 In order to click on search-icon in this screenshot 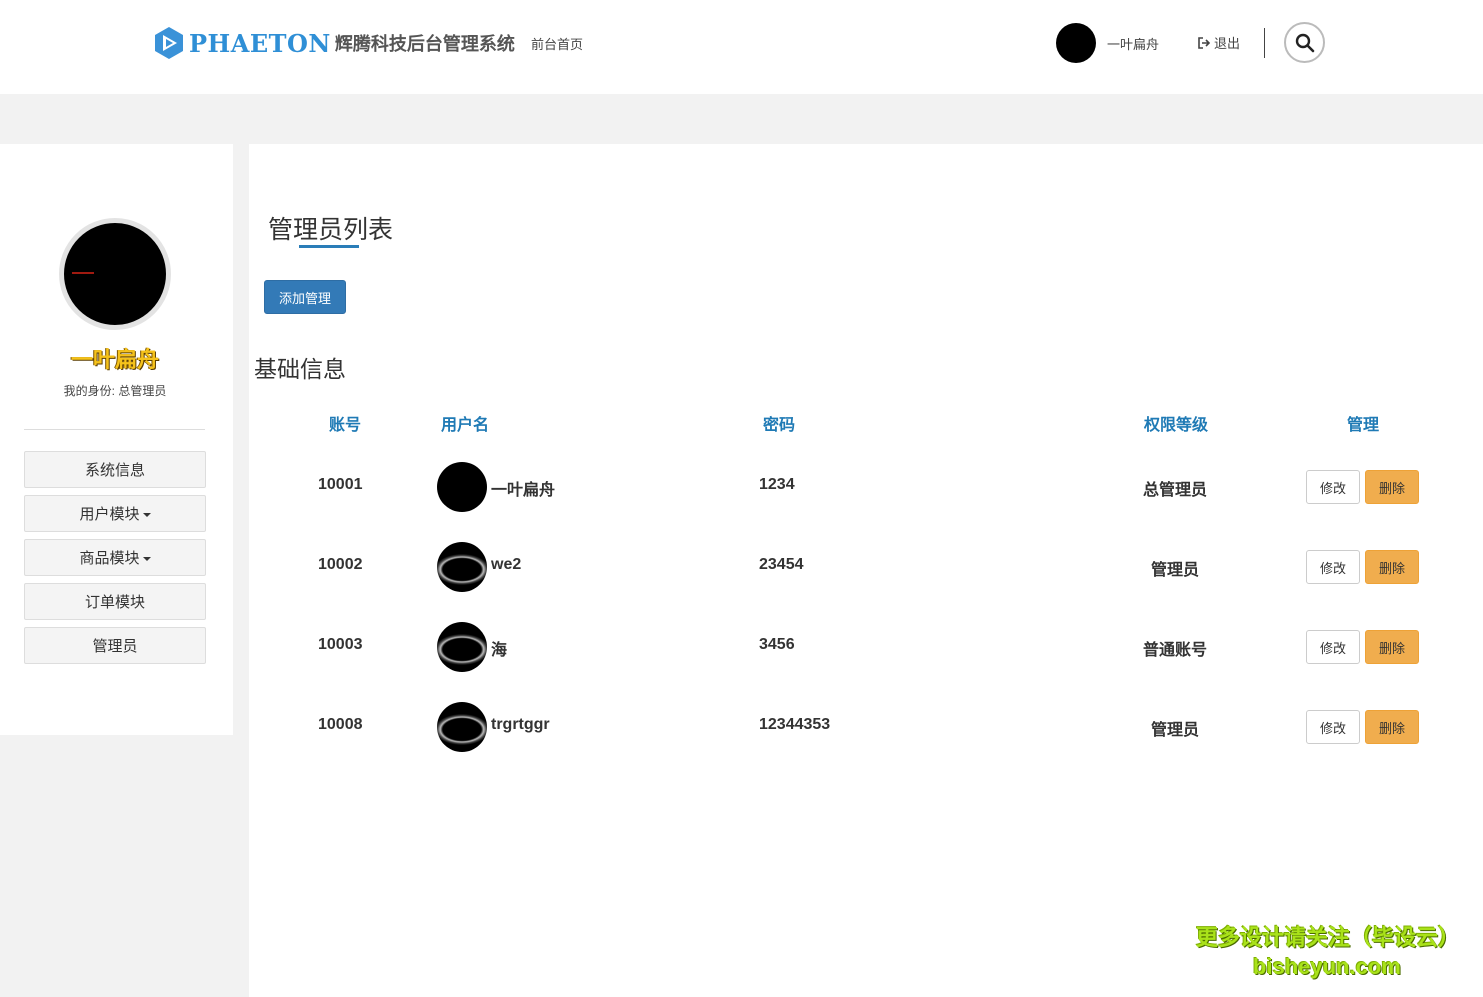, I will do `click(1304, 42)`.